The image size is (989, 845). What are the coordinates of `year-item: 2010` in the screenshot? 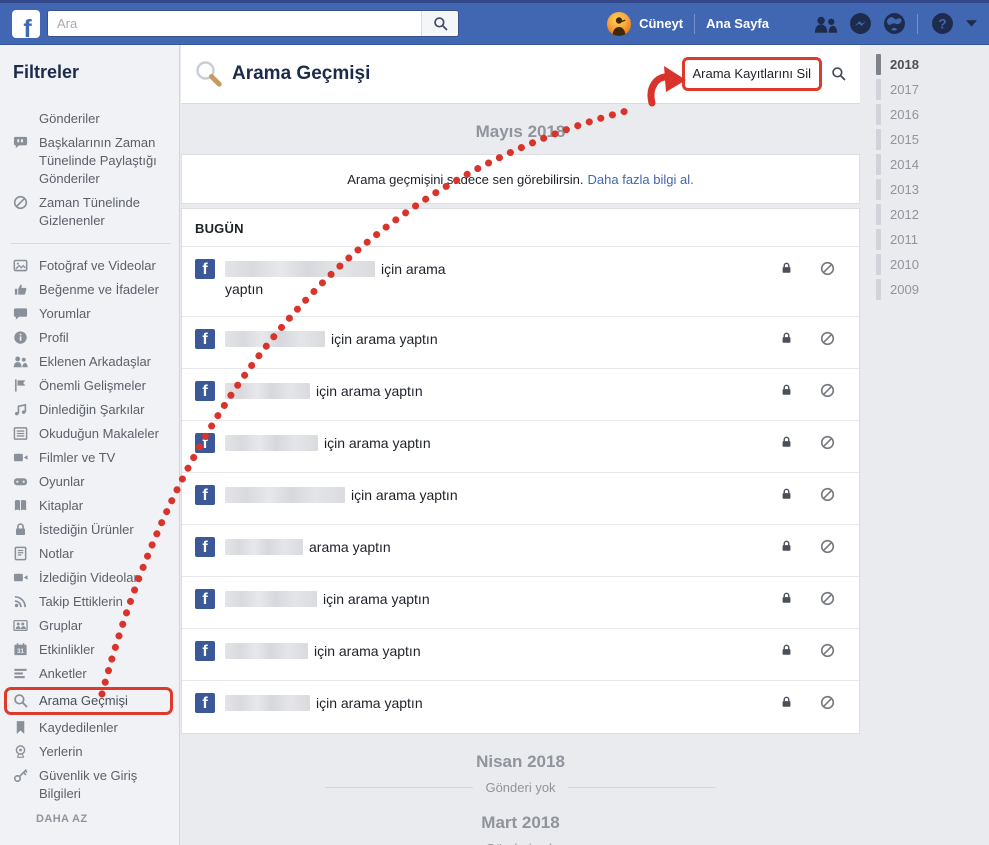 It's located at (925, 264).